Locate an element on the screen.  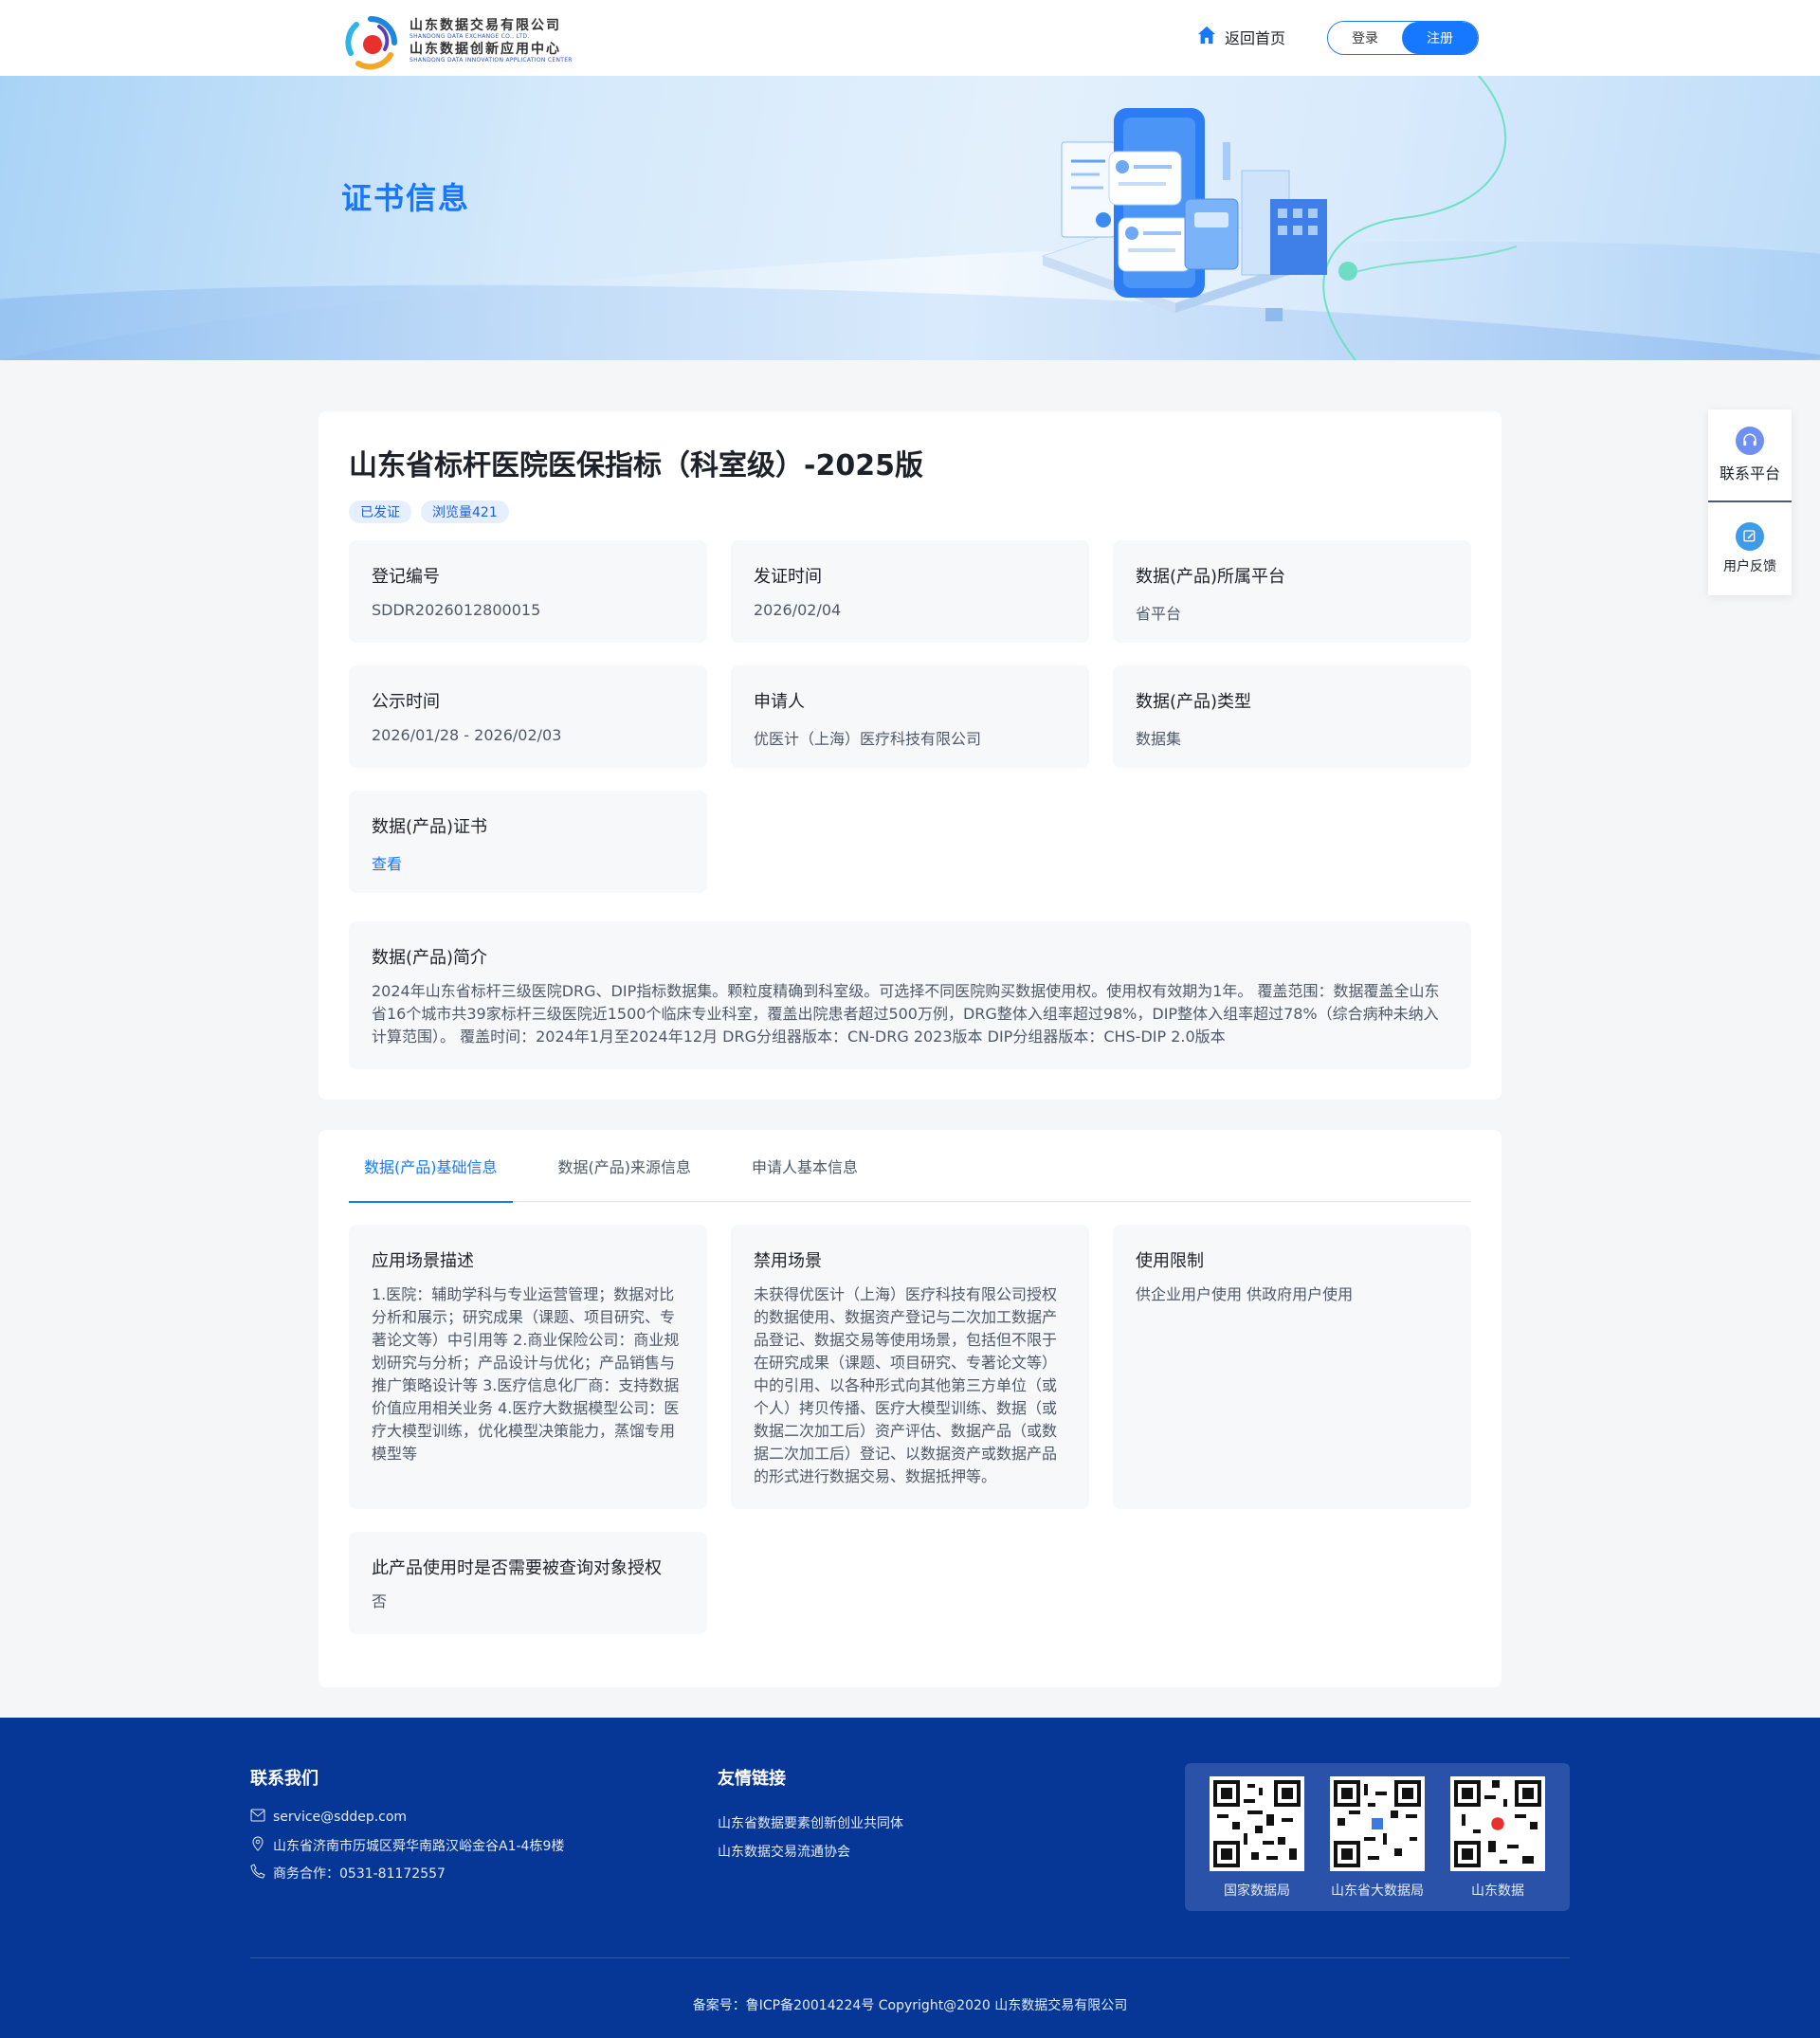
home-link: 返回首页 is located at coordinates (1240, 37).